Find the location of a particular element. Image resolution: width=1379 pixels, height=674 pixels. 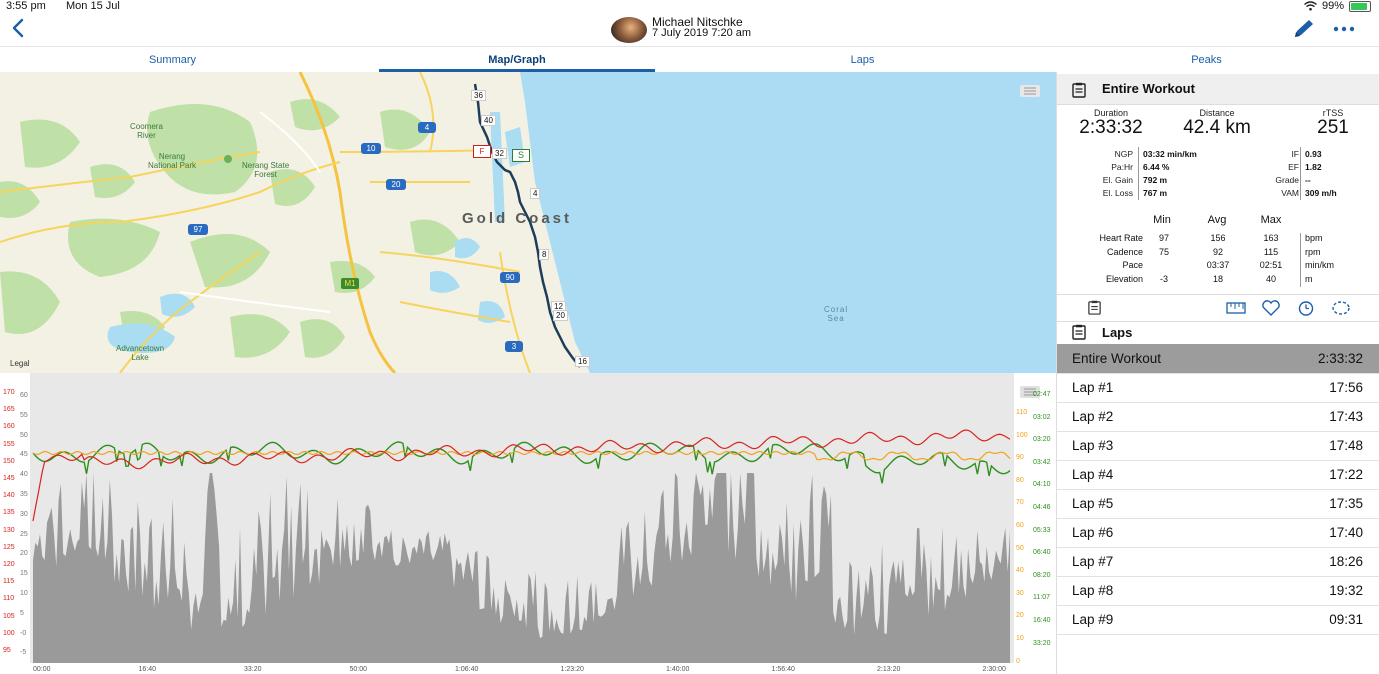

elevation-axis-tick: 50 is located at coordinates (24, 435).